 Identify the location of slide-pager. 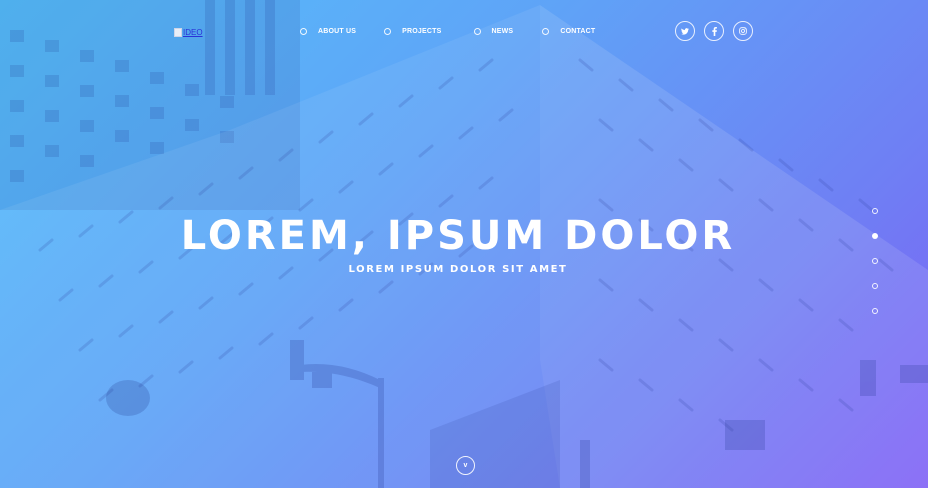
(875, 261).